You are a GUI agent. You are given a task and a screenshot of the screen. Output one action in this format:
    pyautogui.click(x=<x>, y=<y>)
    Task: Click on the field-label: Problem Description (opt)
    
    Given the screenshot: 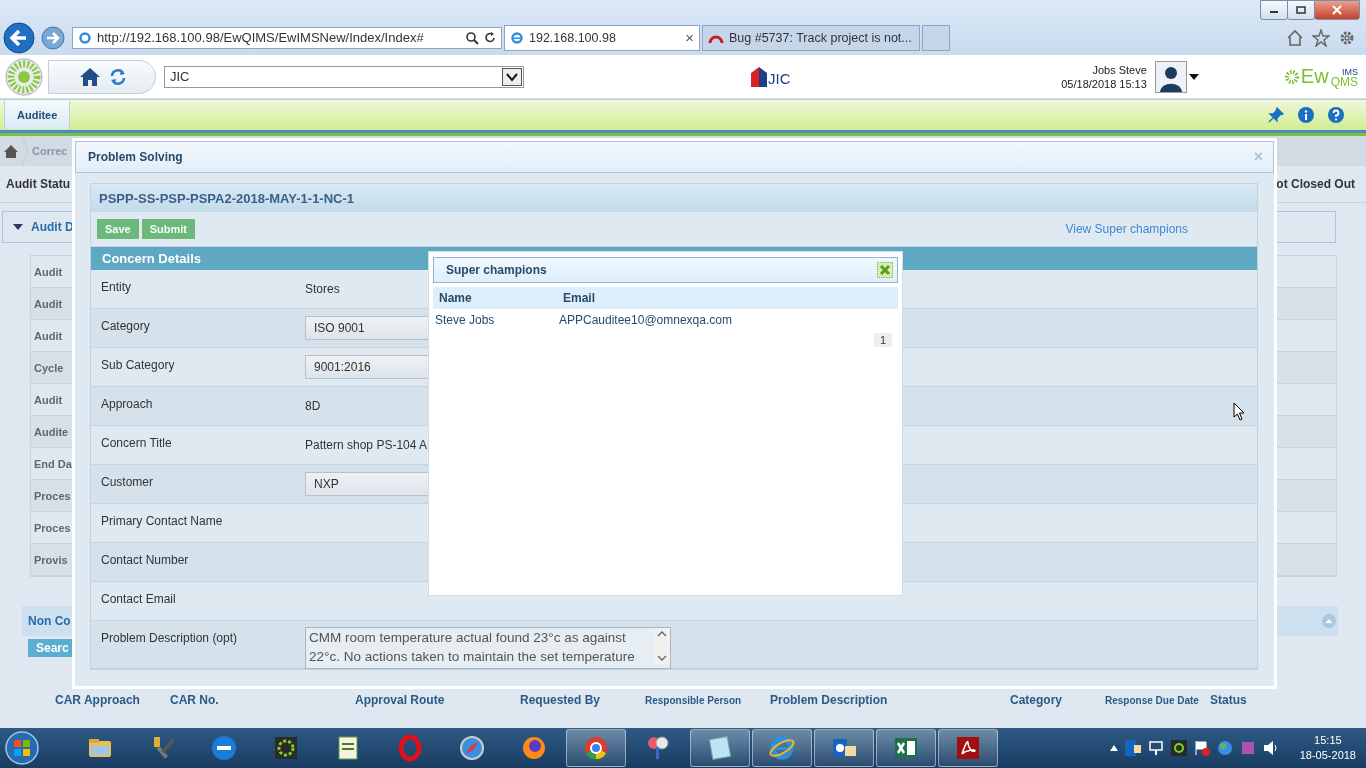 What is the action you would take?
    pyautogui.click(x=170, y=637)
    